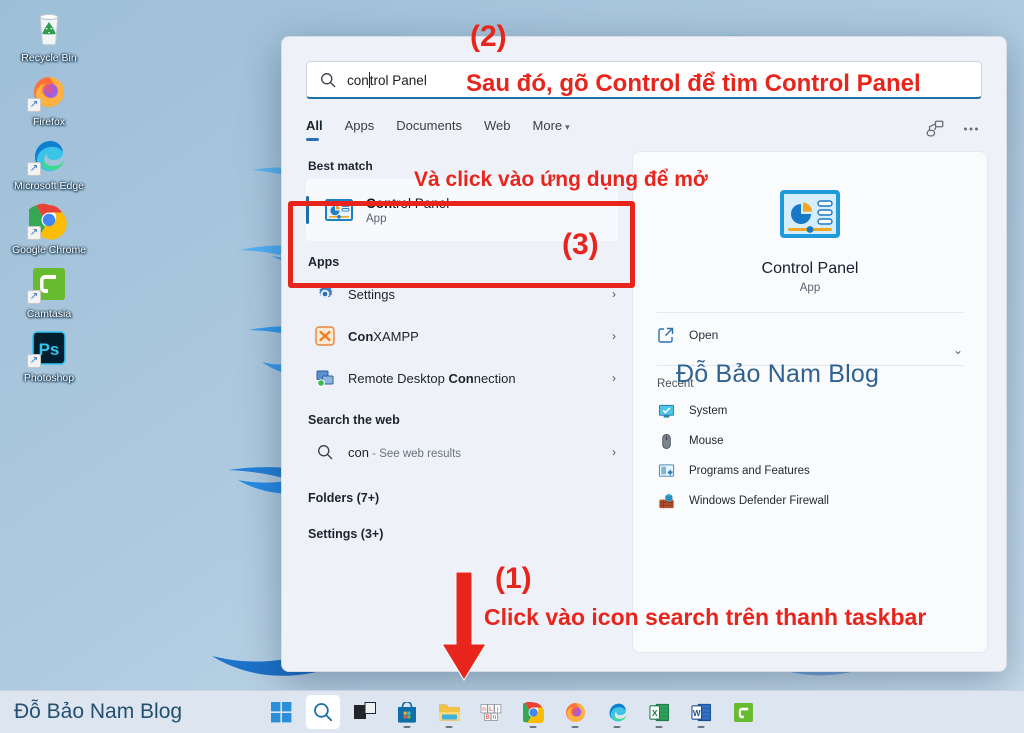 The width and height of the screenshot is (1024, 733). Describe the element at coordinates (467, 498) in the screenshot. I see `folders-heading: Folders (7+)` at that location.